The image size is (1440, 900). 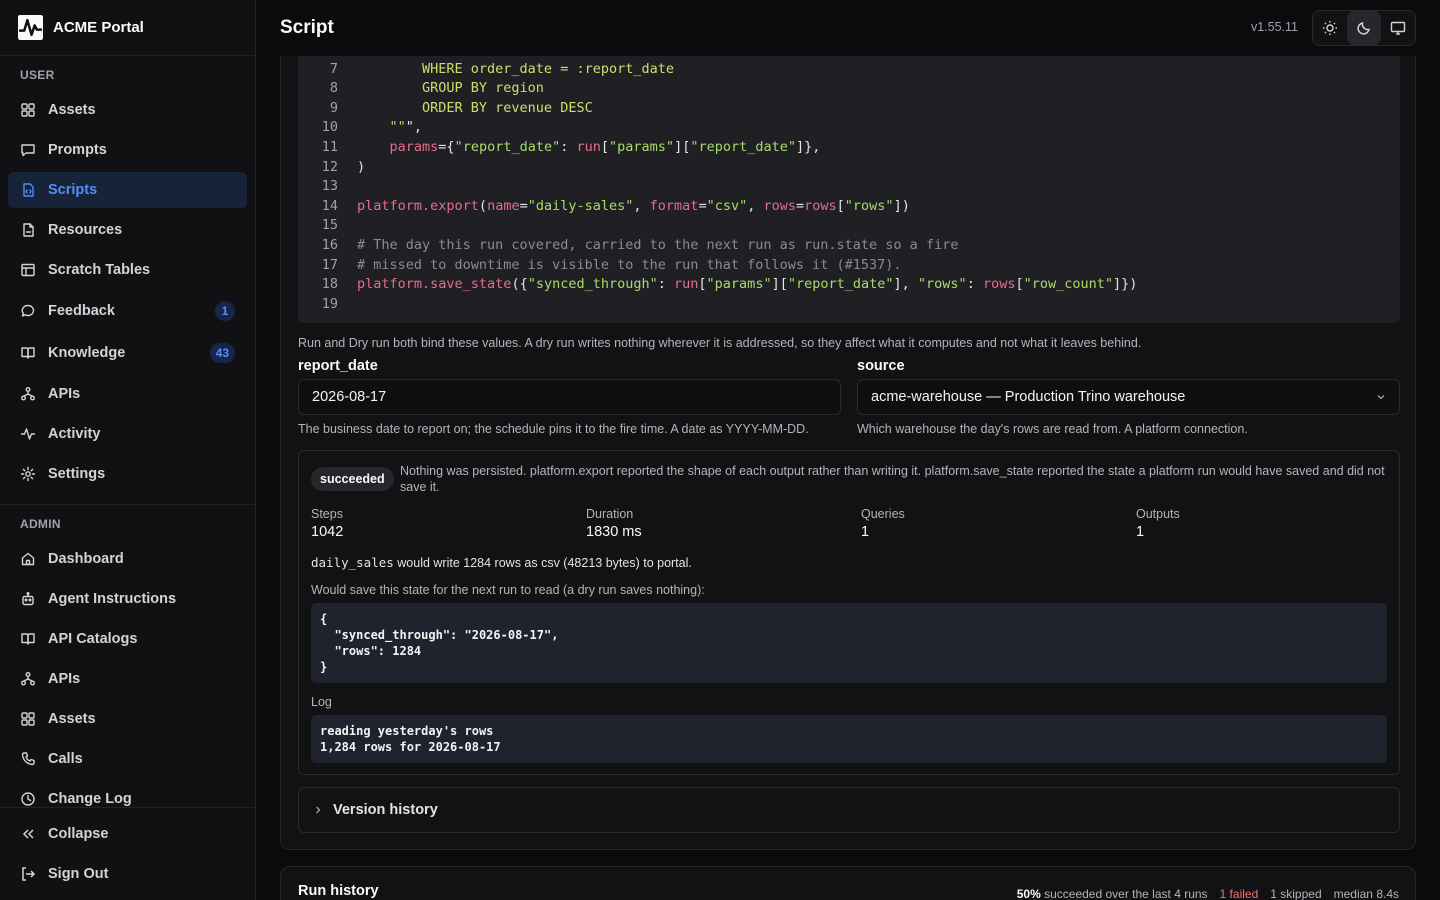 What do you see at coordinates (28, 394) in the screenshot?
I see `network-icon` at bounding box center [28, 394].